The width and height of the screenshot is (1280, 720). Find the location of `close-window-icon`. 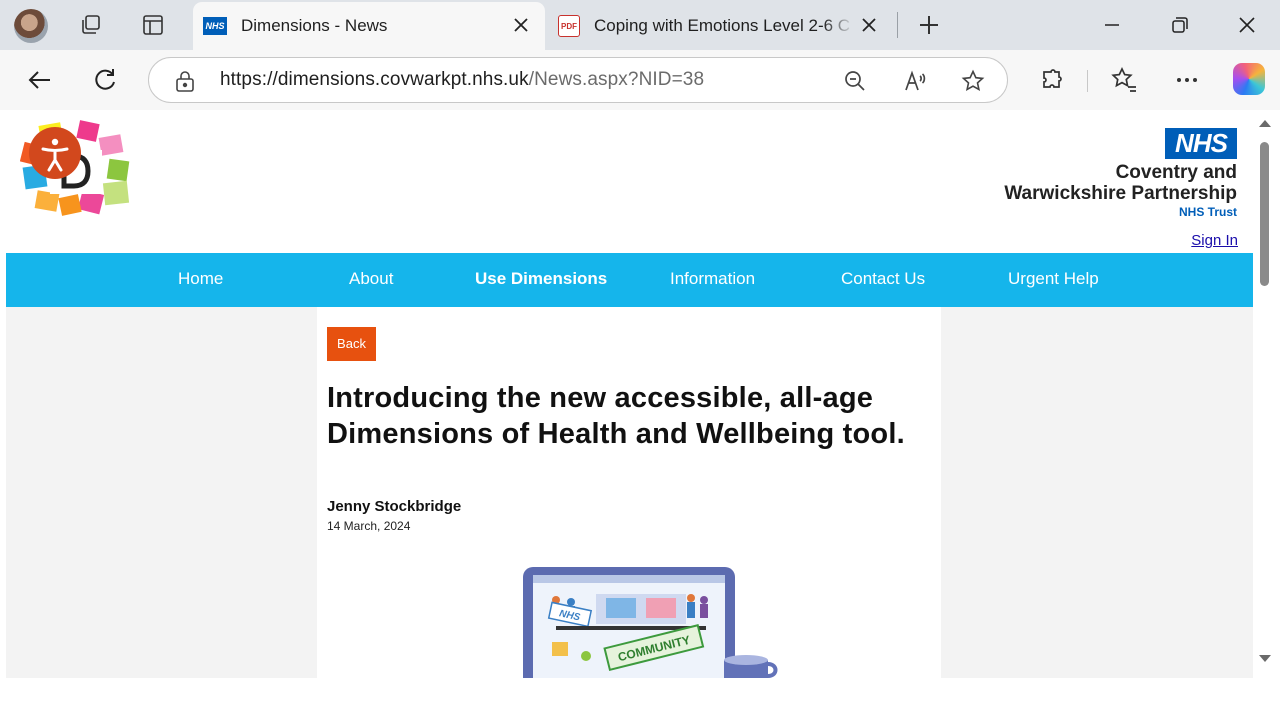

close-window-icon is located at coordinates (1247, 25).